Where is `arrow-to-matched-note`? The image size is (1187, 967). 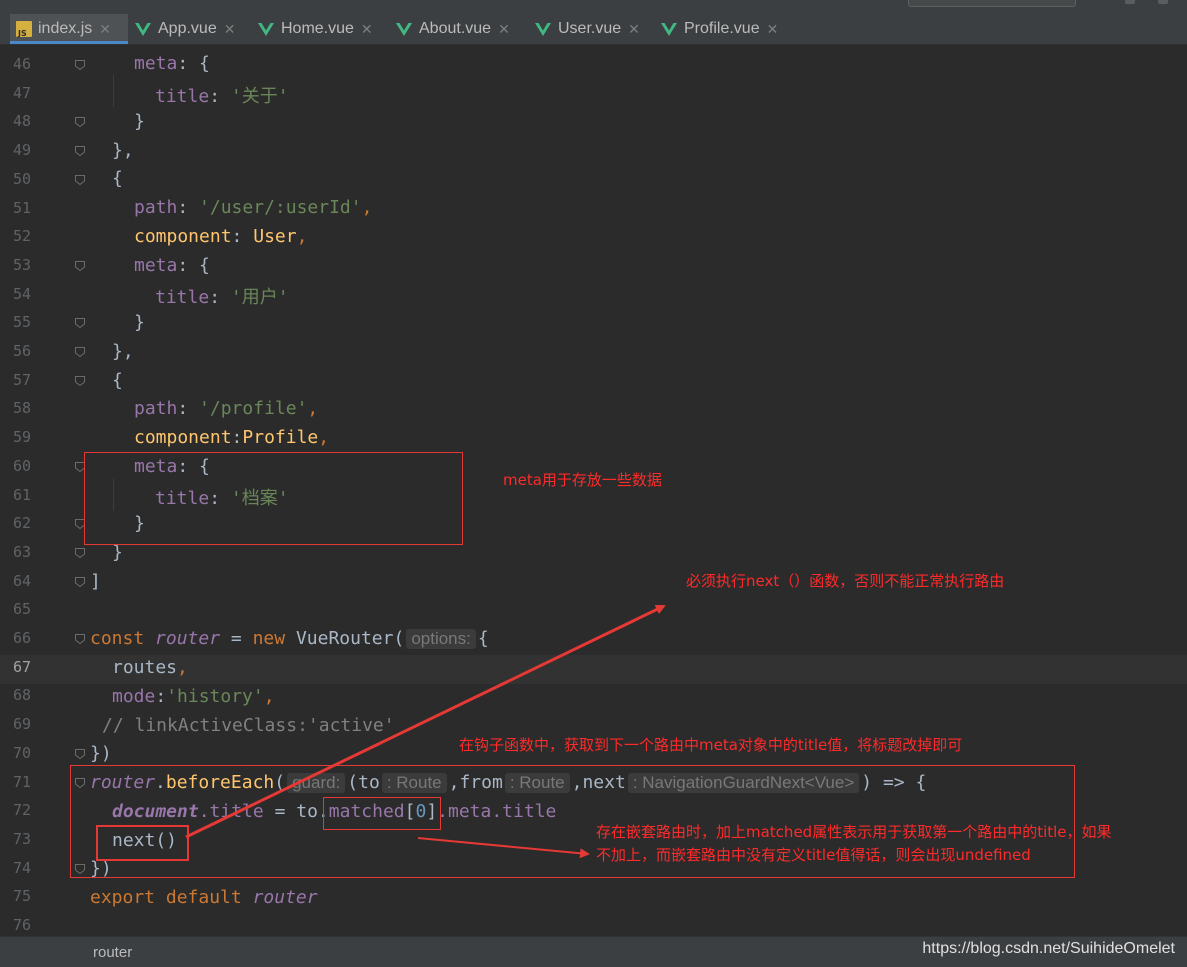
arrow-to-matched-note is located at coordinates (503, 848).